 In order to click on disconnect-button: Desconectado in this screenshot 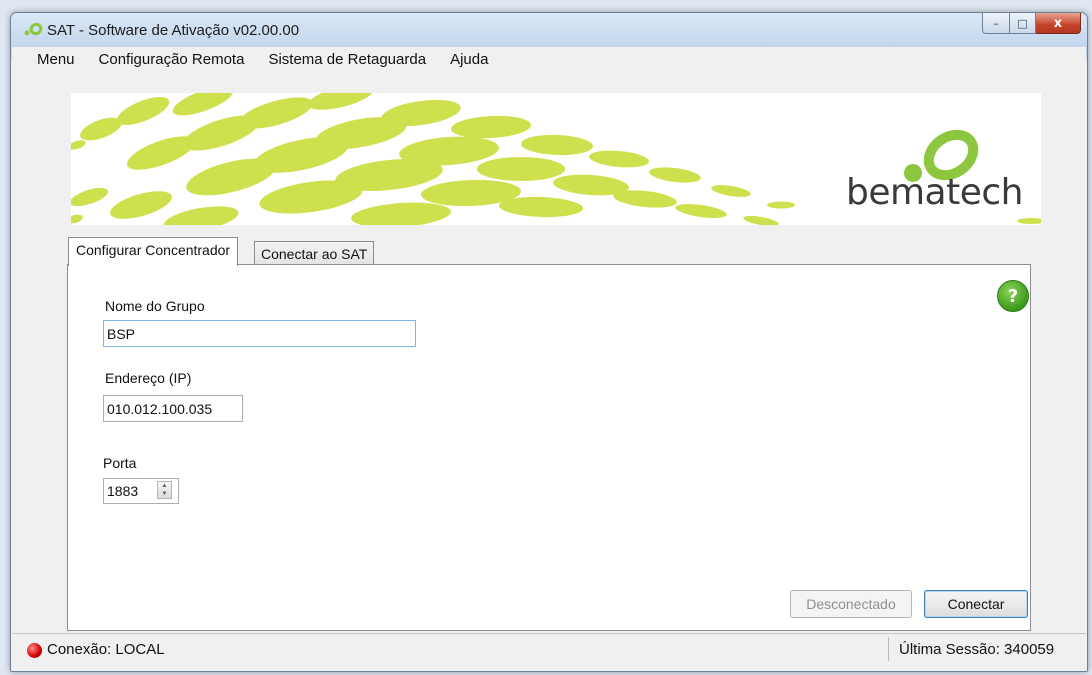, I will do `click(851, 604)`.